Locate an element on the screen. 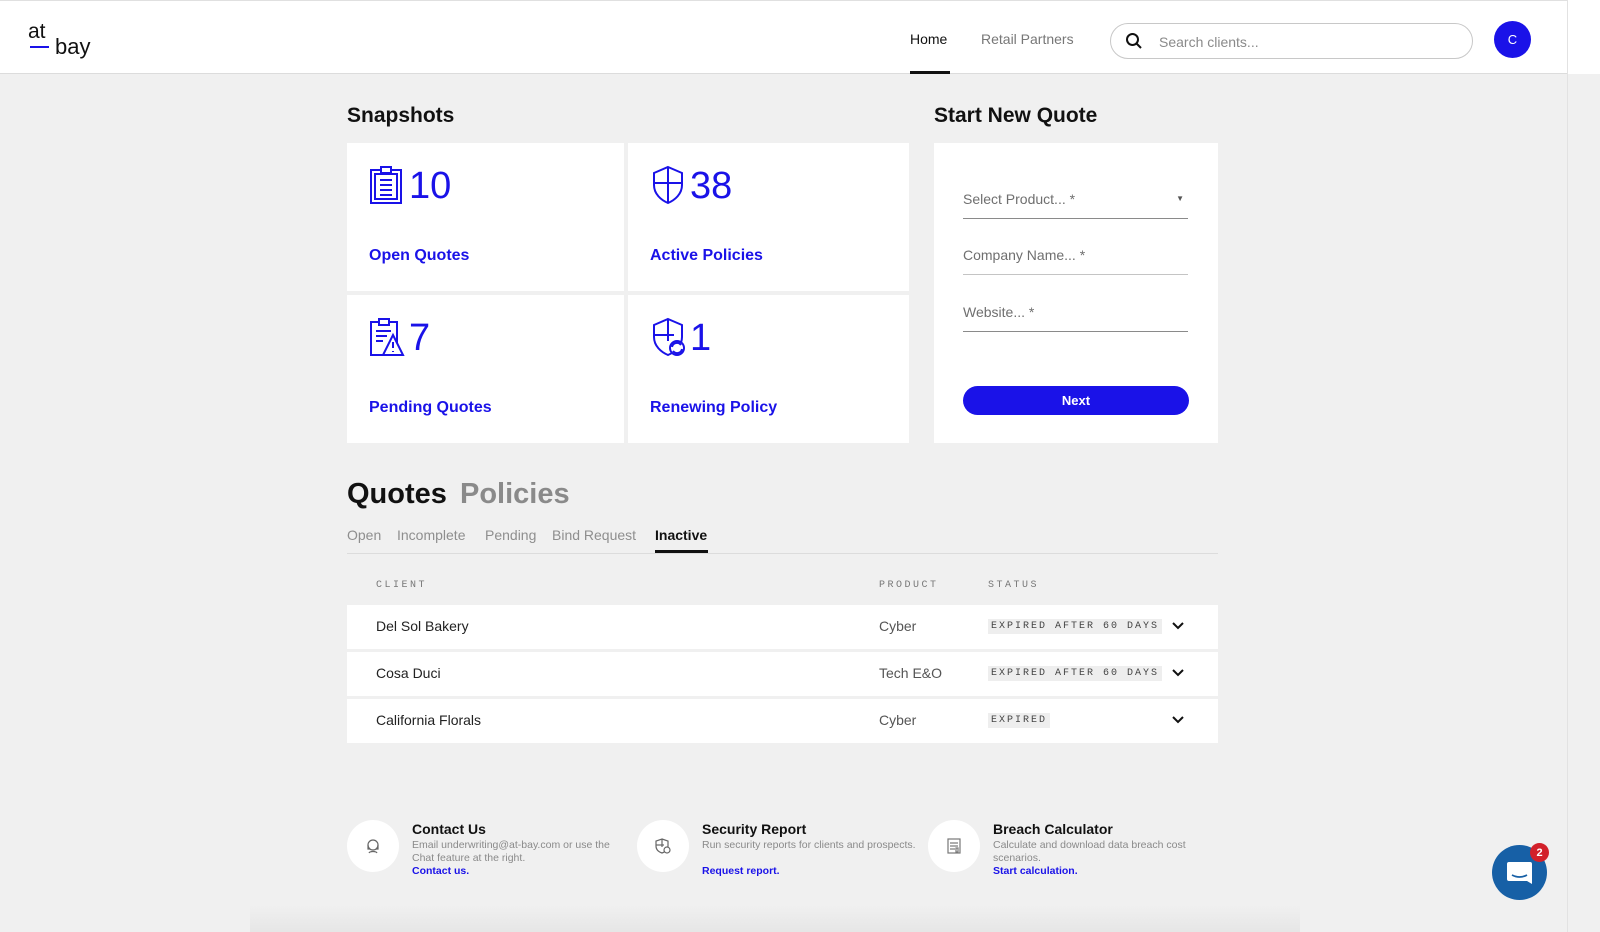 Image resolution: width=1600 pixels, height=932 pixels. website-input is located at coordinates (1063, 312).